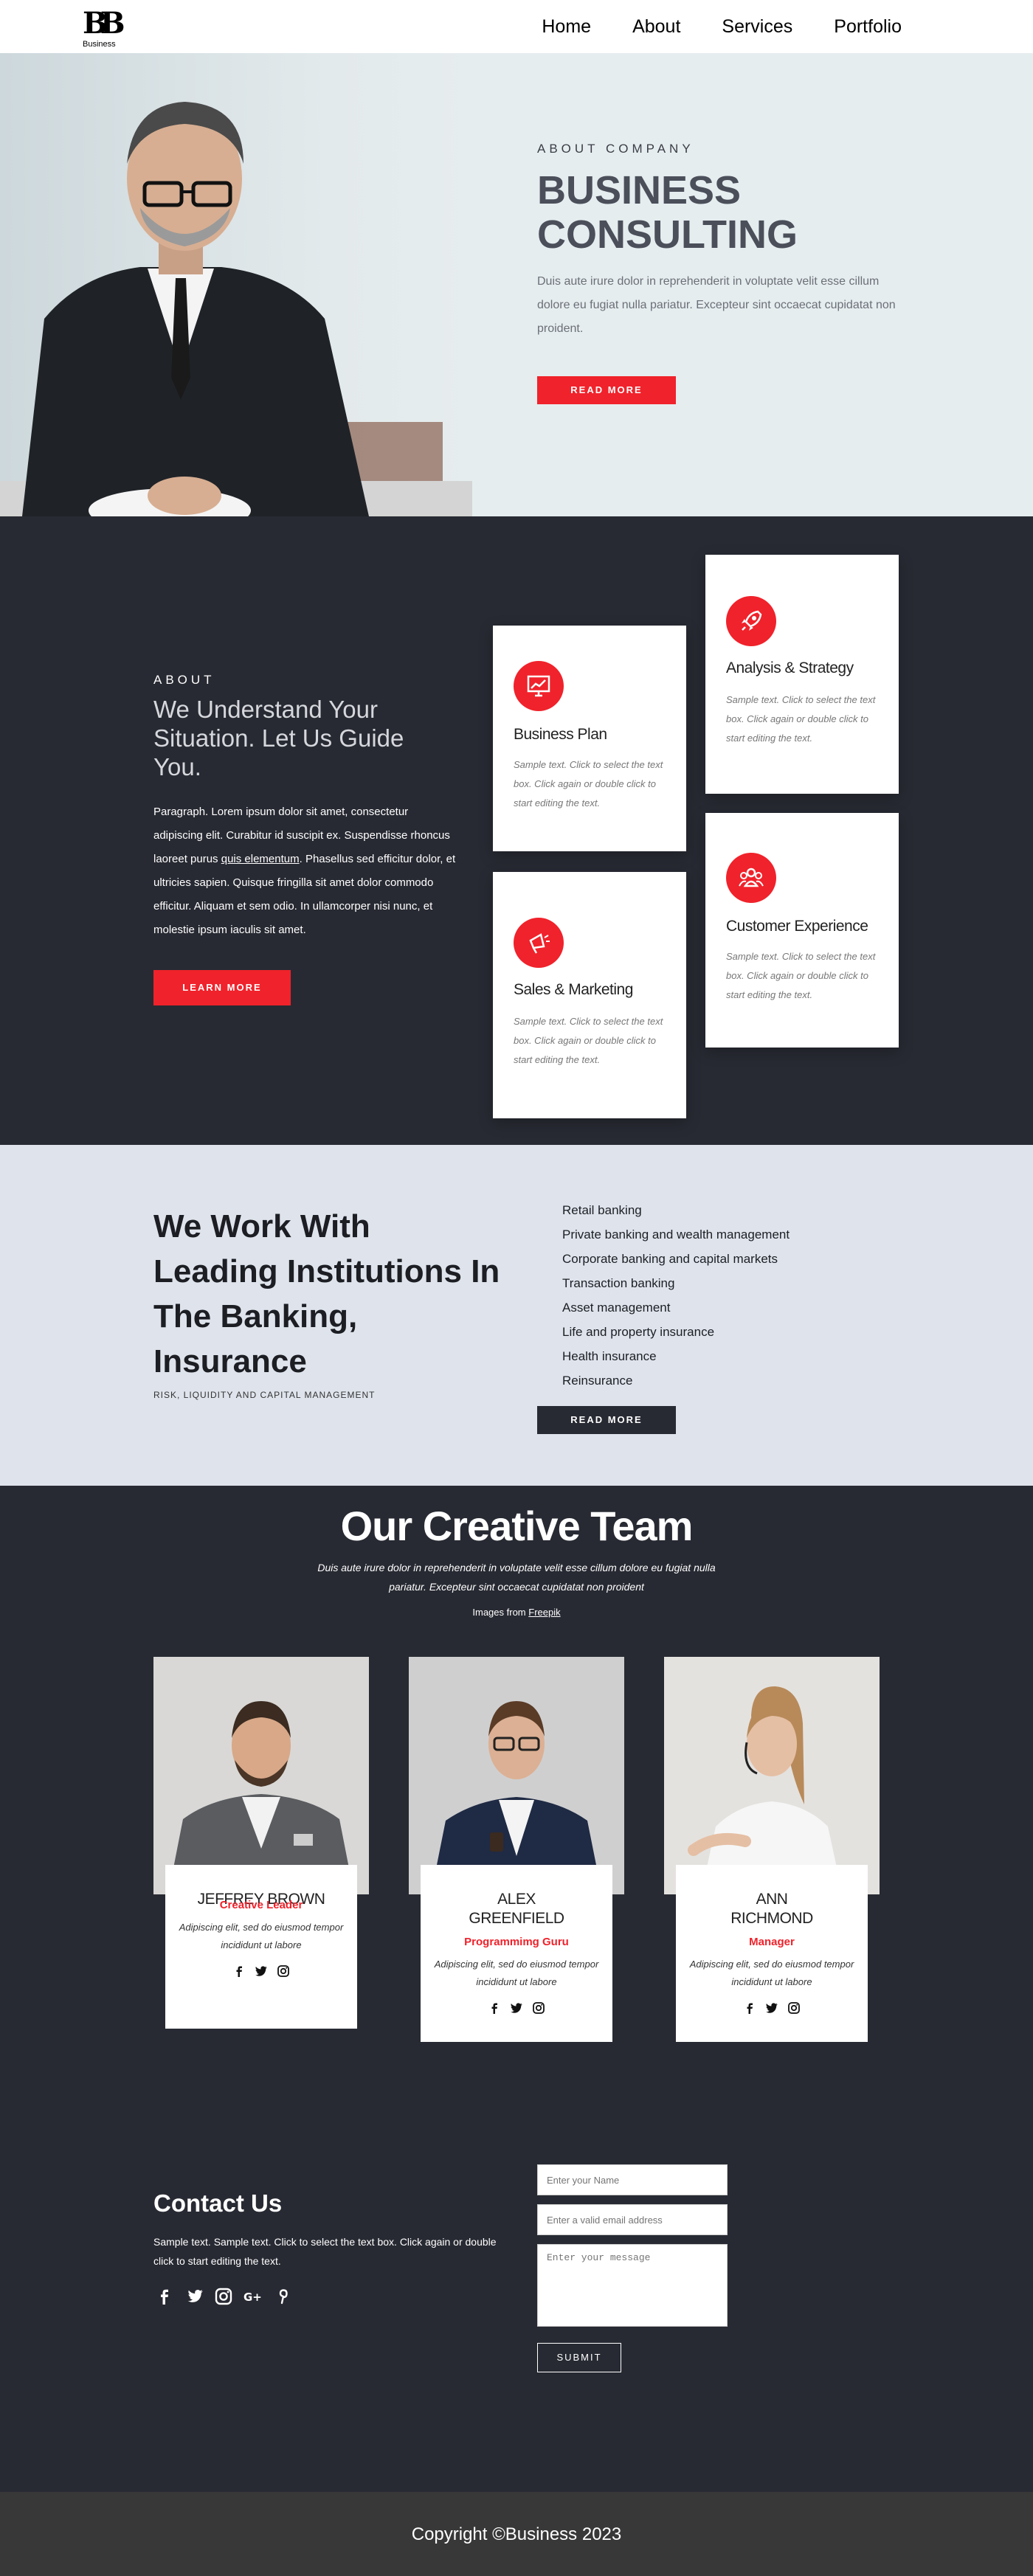 This screenshot has width=1033, height=2576. I want to click on institutions-read-more-button: READ MORE, so click(606, 1420).